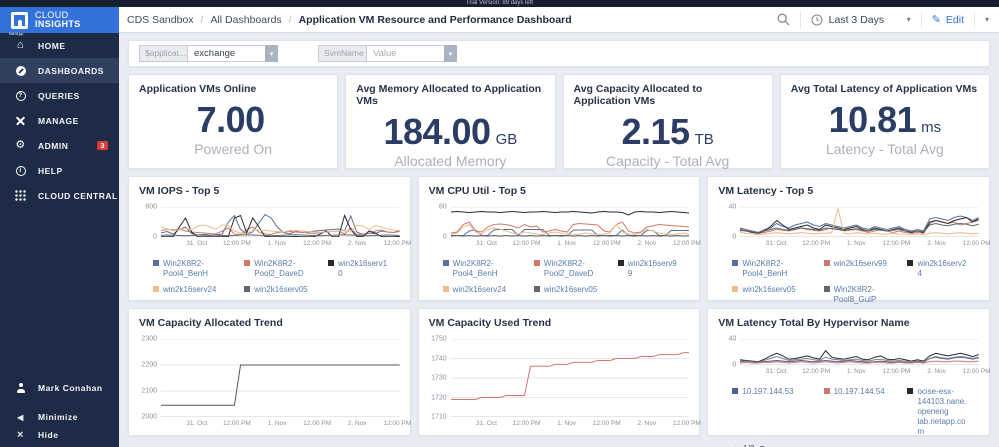  I want to click on sidebar-item-dashboards: DASHBOARDS, so click(59, 70).